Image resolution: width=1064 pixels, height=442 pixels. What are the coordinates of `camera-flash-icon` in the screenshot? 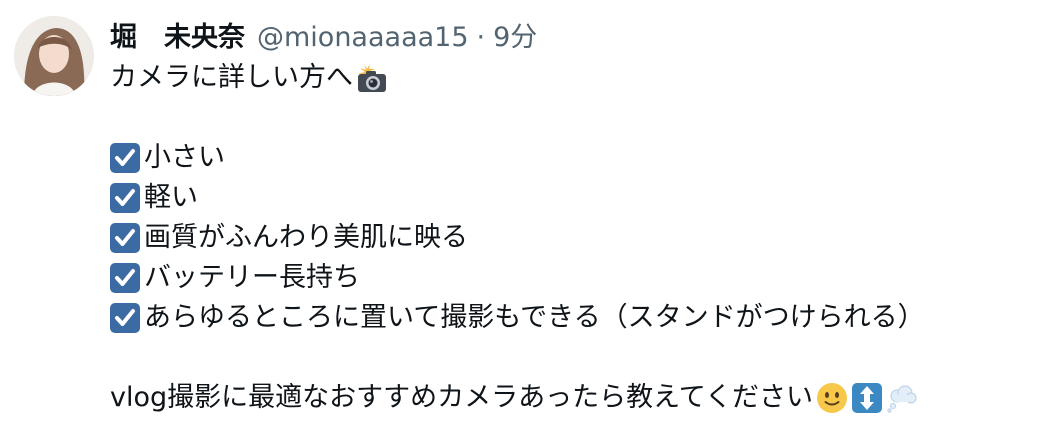 It's located at (372, 78).